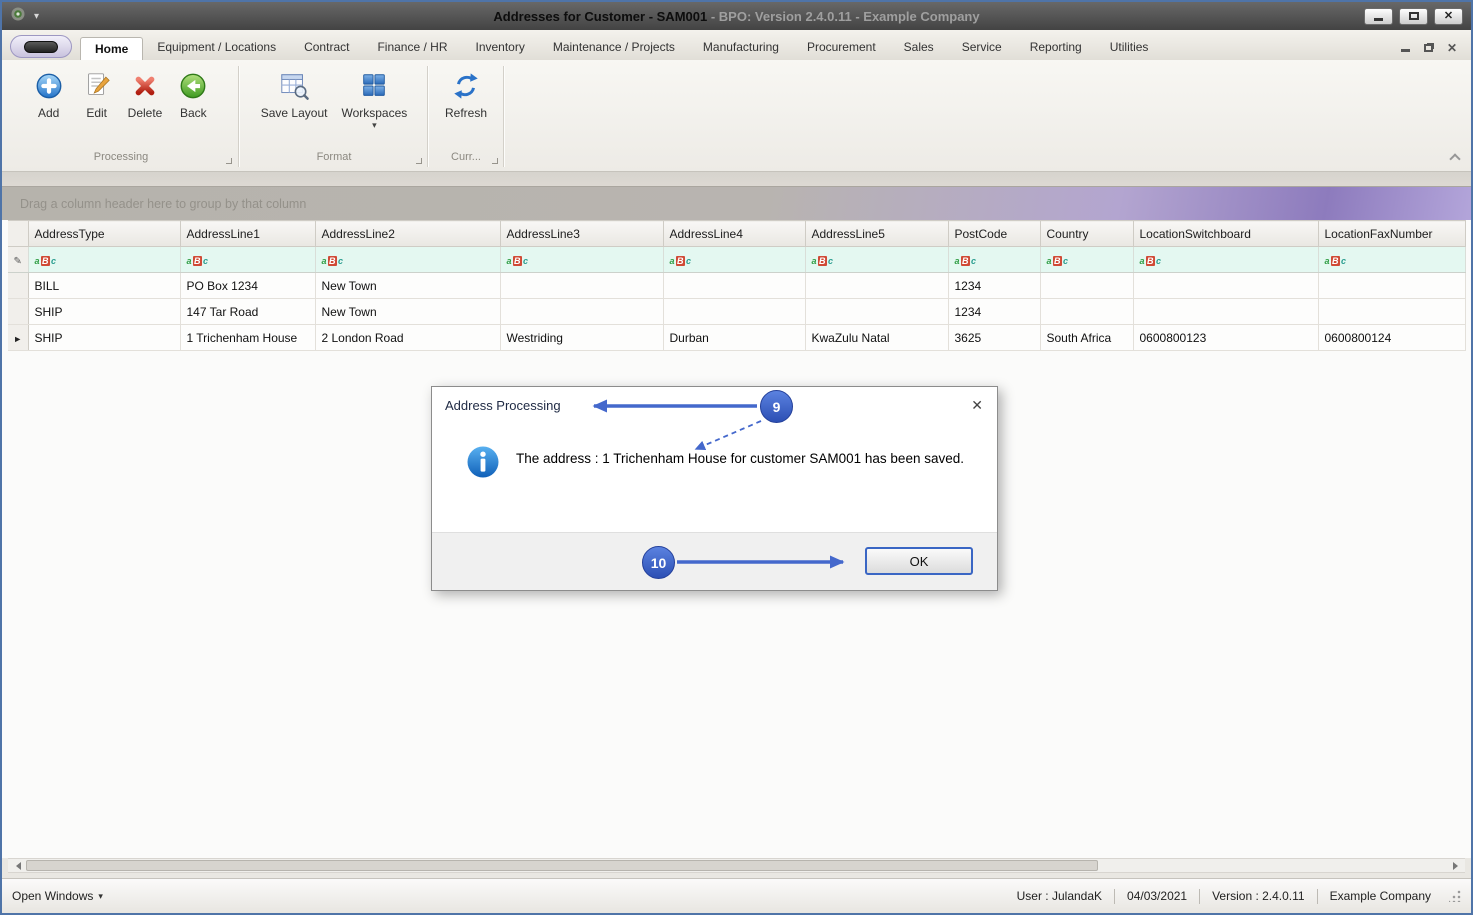 The width and height of the screenshot is (1473, 915). Describe the element at coordinates (408, 259) in the screenshot. I see `filter-cell-address-line2` at that location.